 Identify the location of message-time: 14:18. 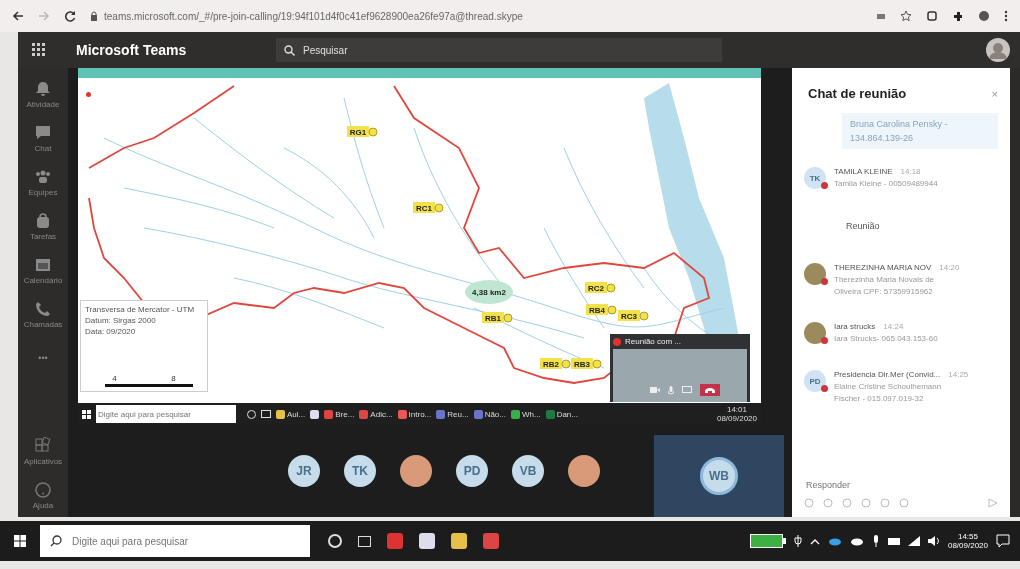
(910, 171).